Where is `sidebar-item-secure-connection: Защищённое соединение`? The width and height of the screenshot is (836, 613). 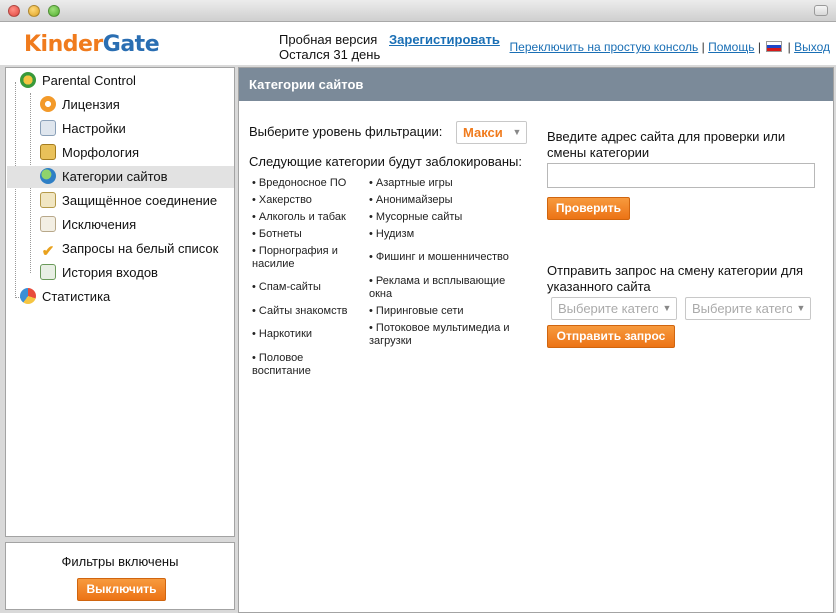
sidebar-item-secure-connection: Защищённое соединение is located at coordinates (128, 201).